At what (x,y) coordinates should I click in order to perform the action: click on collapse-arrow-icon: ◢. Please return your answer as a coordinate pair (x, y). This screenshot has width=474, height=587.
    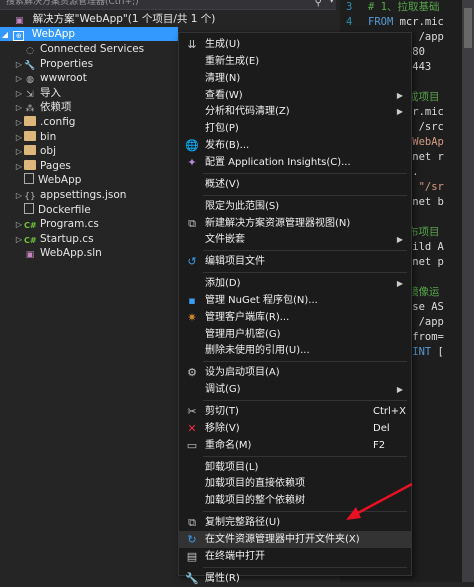
    Looking at the image, I should click on (5, 35).